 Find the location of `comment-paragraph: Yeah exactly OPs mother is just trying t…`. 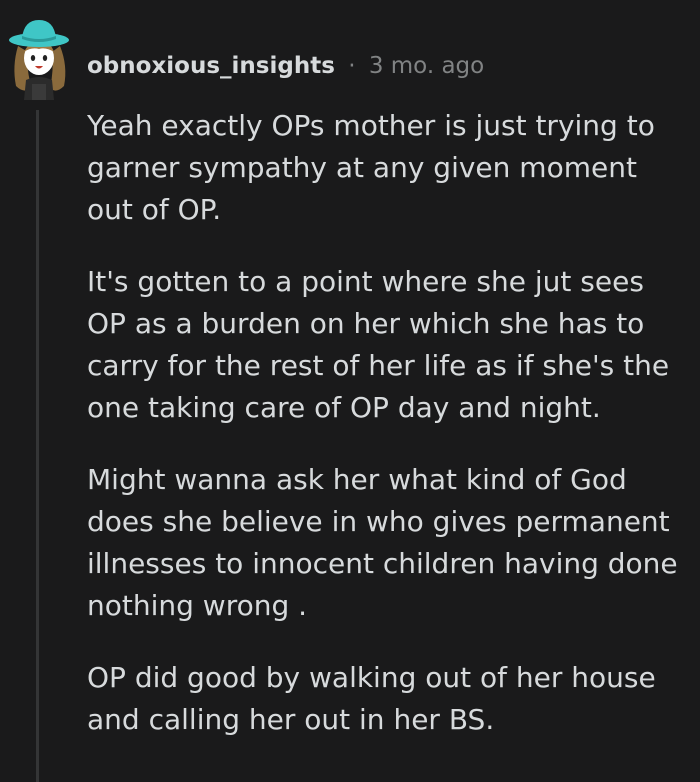

comment-paragraph: Yeah exactly OPs mother is just trying t… is located at coordinates (371, 167).